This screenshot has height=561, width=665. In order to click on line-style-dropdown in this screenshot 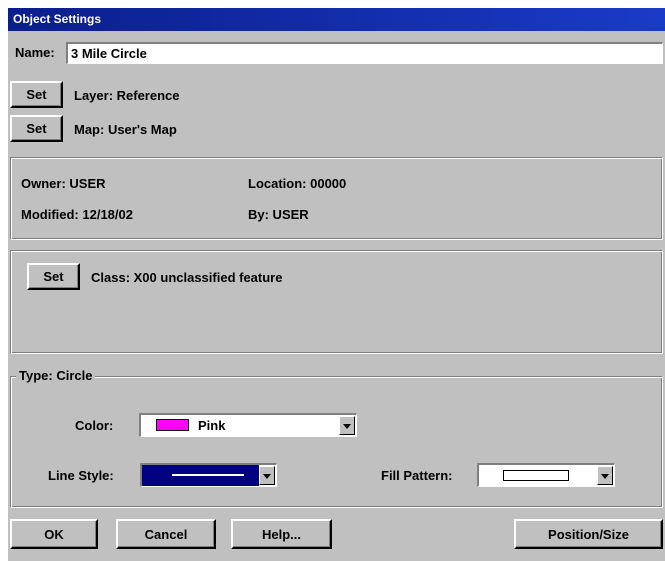, I will do `click(208, 475)`.